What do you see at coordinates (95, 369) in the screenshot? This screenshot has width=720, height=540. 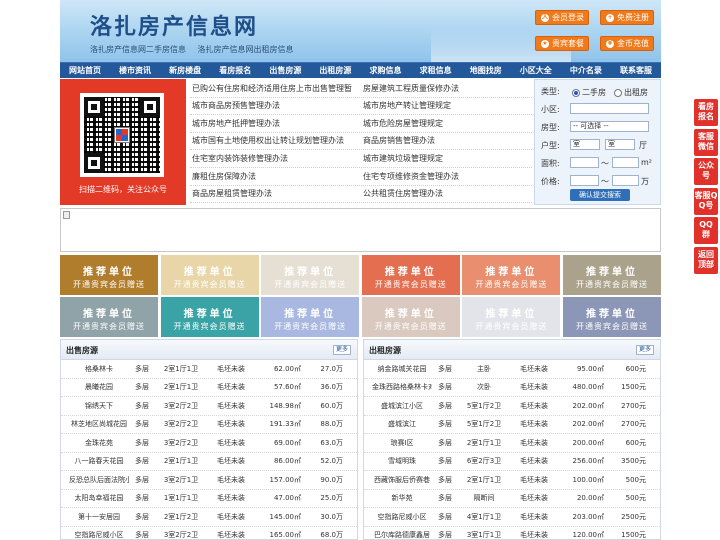 I see `listing-community: 格桑林卡` at bounding box center [95, 369].